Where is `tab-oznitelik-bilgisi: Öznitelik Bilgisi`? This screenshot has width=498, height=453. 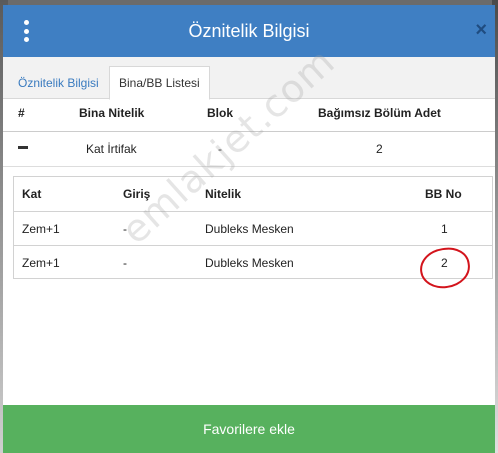
tab-oznitelik-bilgisi: Öznitelik Bilgisi is located at coordinates (58, 83).